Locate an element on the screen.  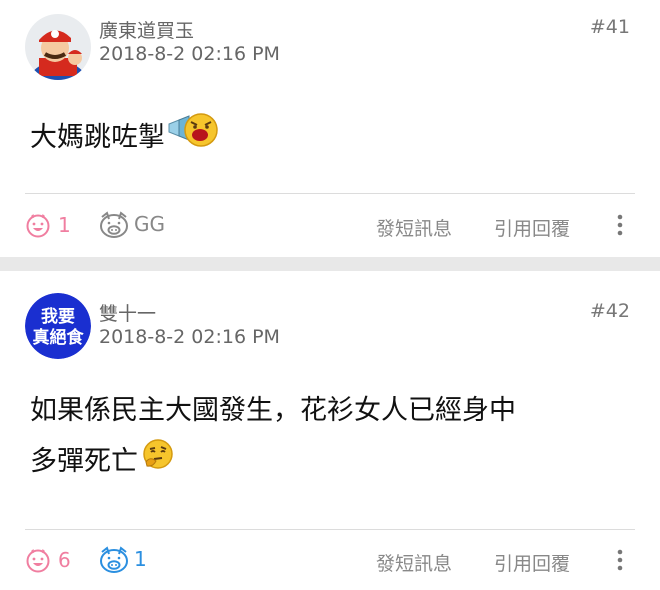
dislike-label: GG is located at coordinates (149, 224).